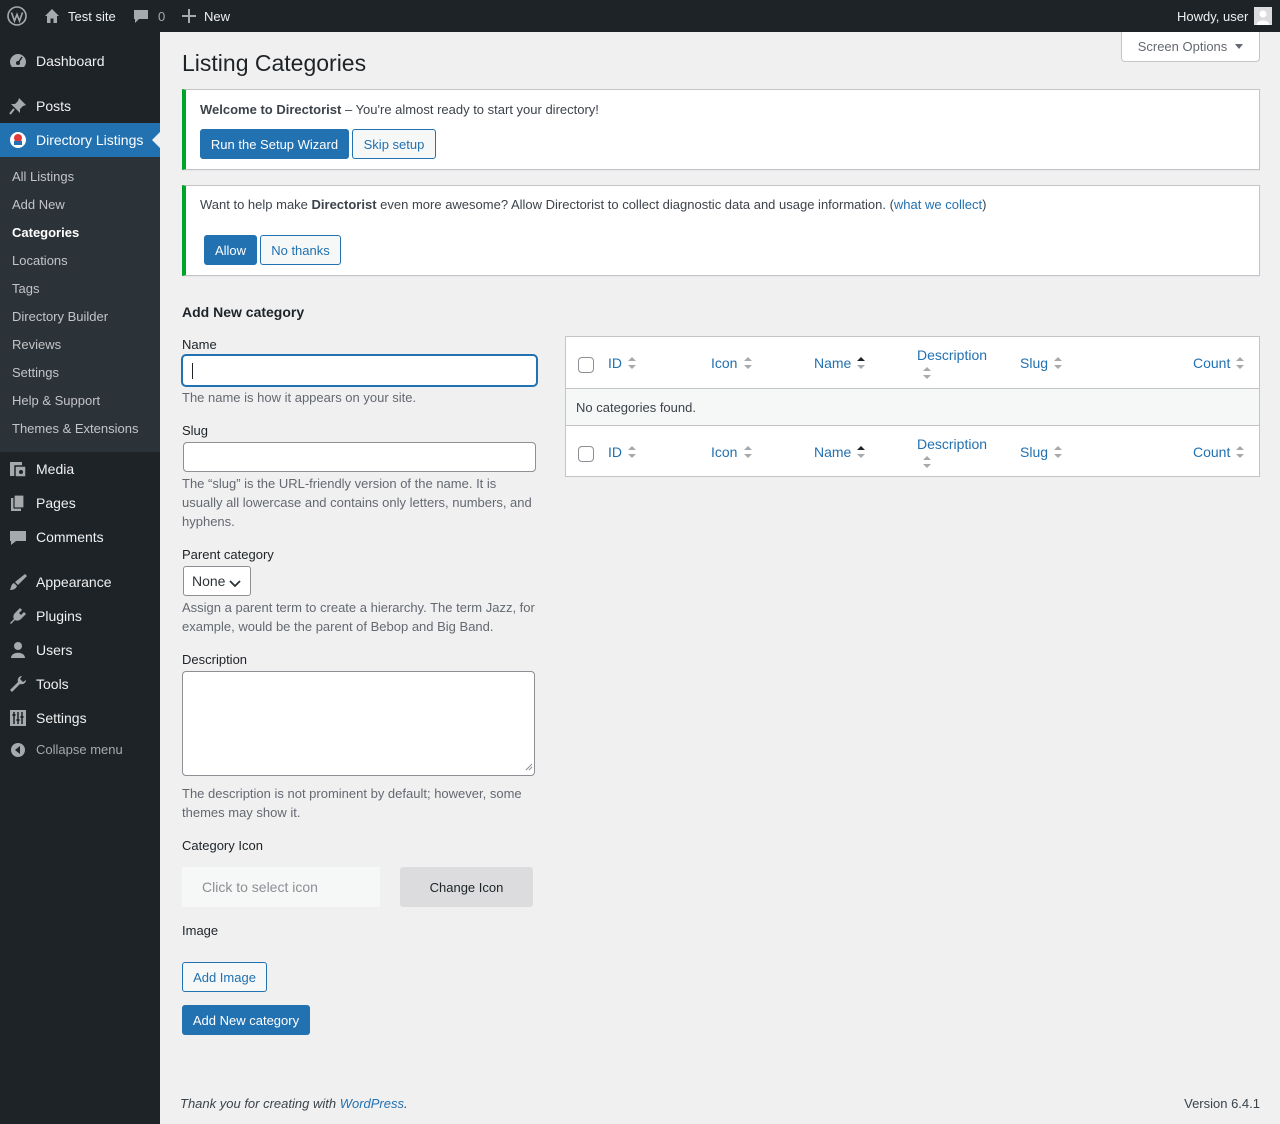 The height and width of the screenshot is (1124, 1280). What do you see at coordinates (52, 16) in the screenshot?
I see `home-icon` at bounding box center [52, 16].